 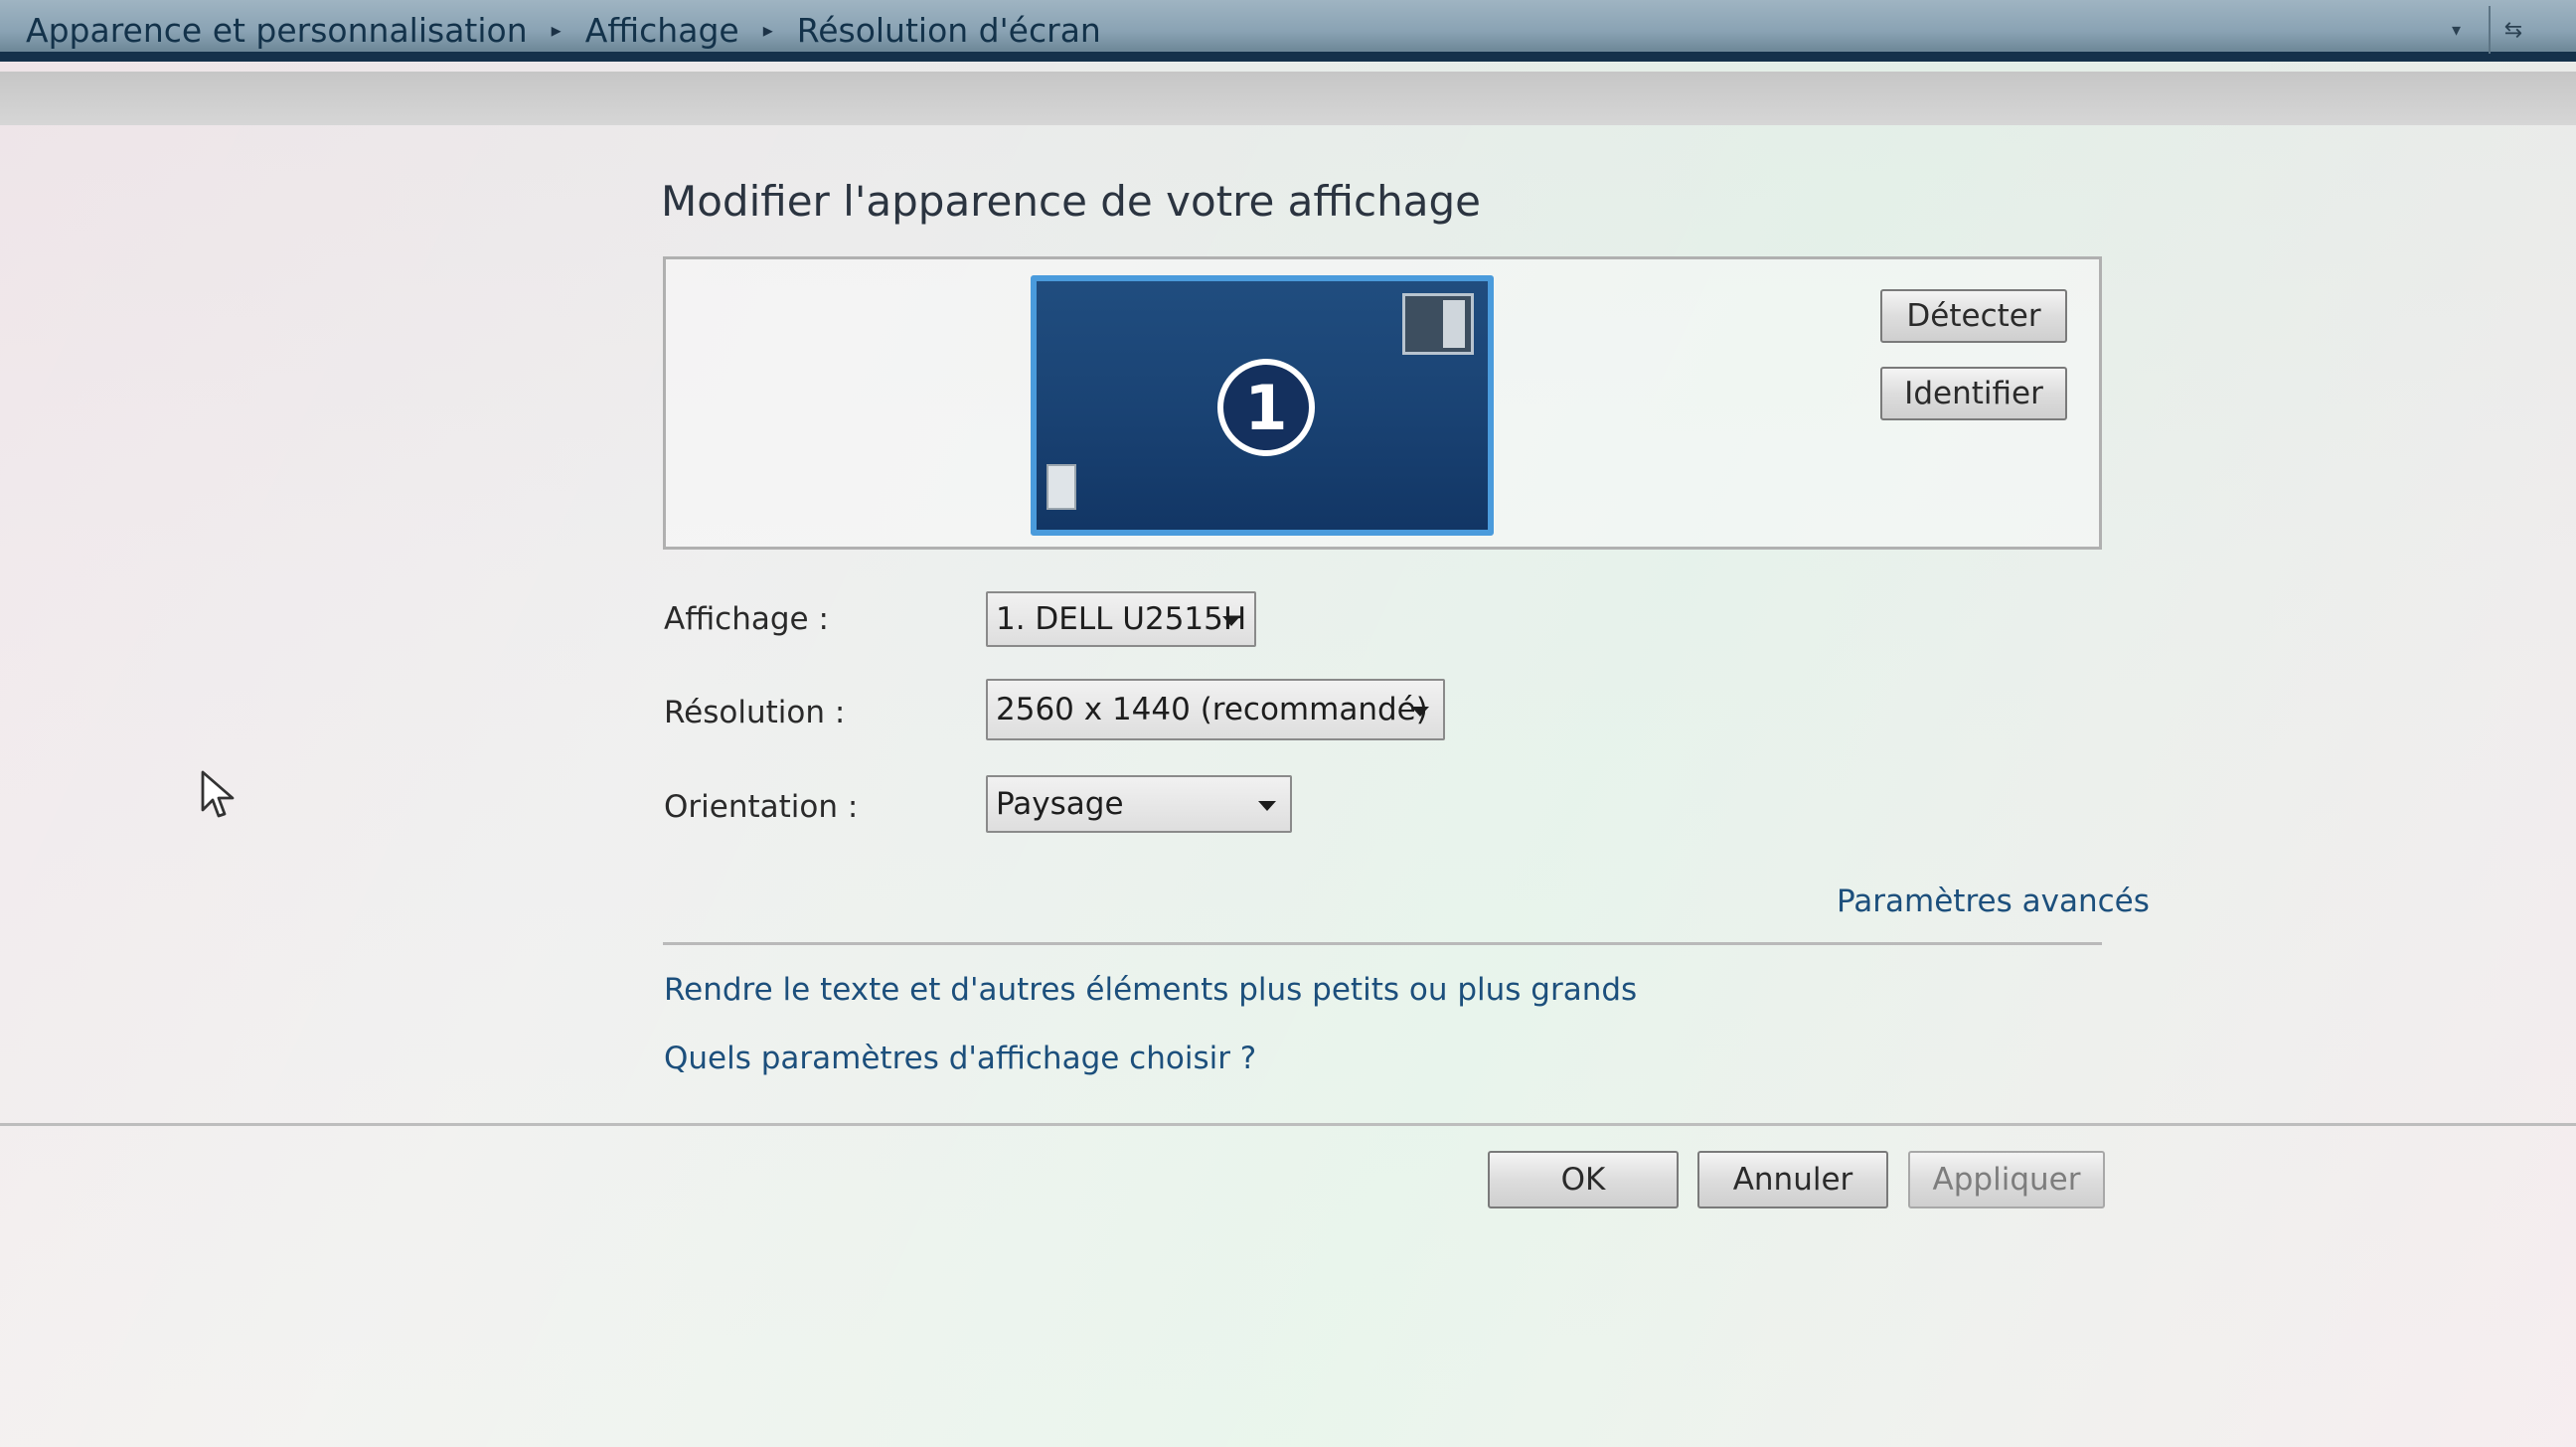 What do you see at coordinates (1212, 710) in the screenshot?
I see `resolution-select-value: 2560 x 1440 (recommandé)` at bounding box center [1212, 710].